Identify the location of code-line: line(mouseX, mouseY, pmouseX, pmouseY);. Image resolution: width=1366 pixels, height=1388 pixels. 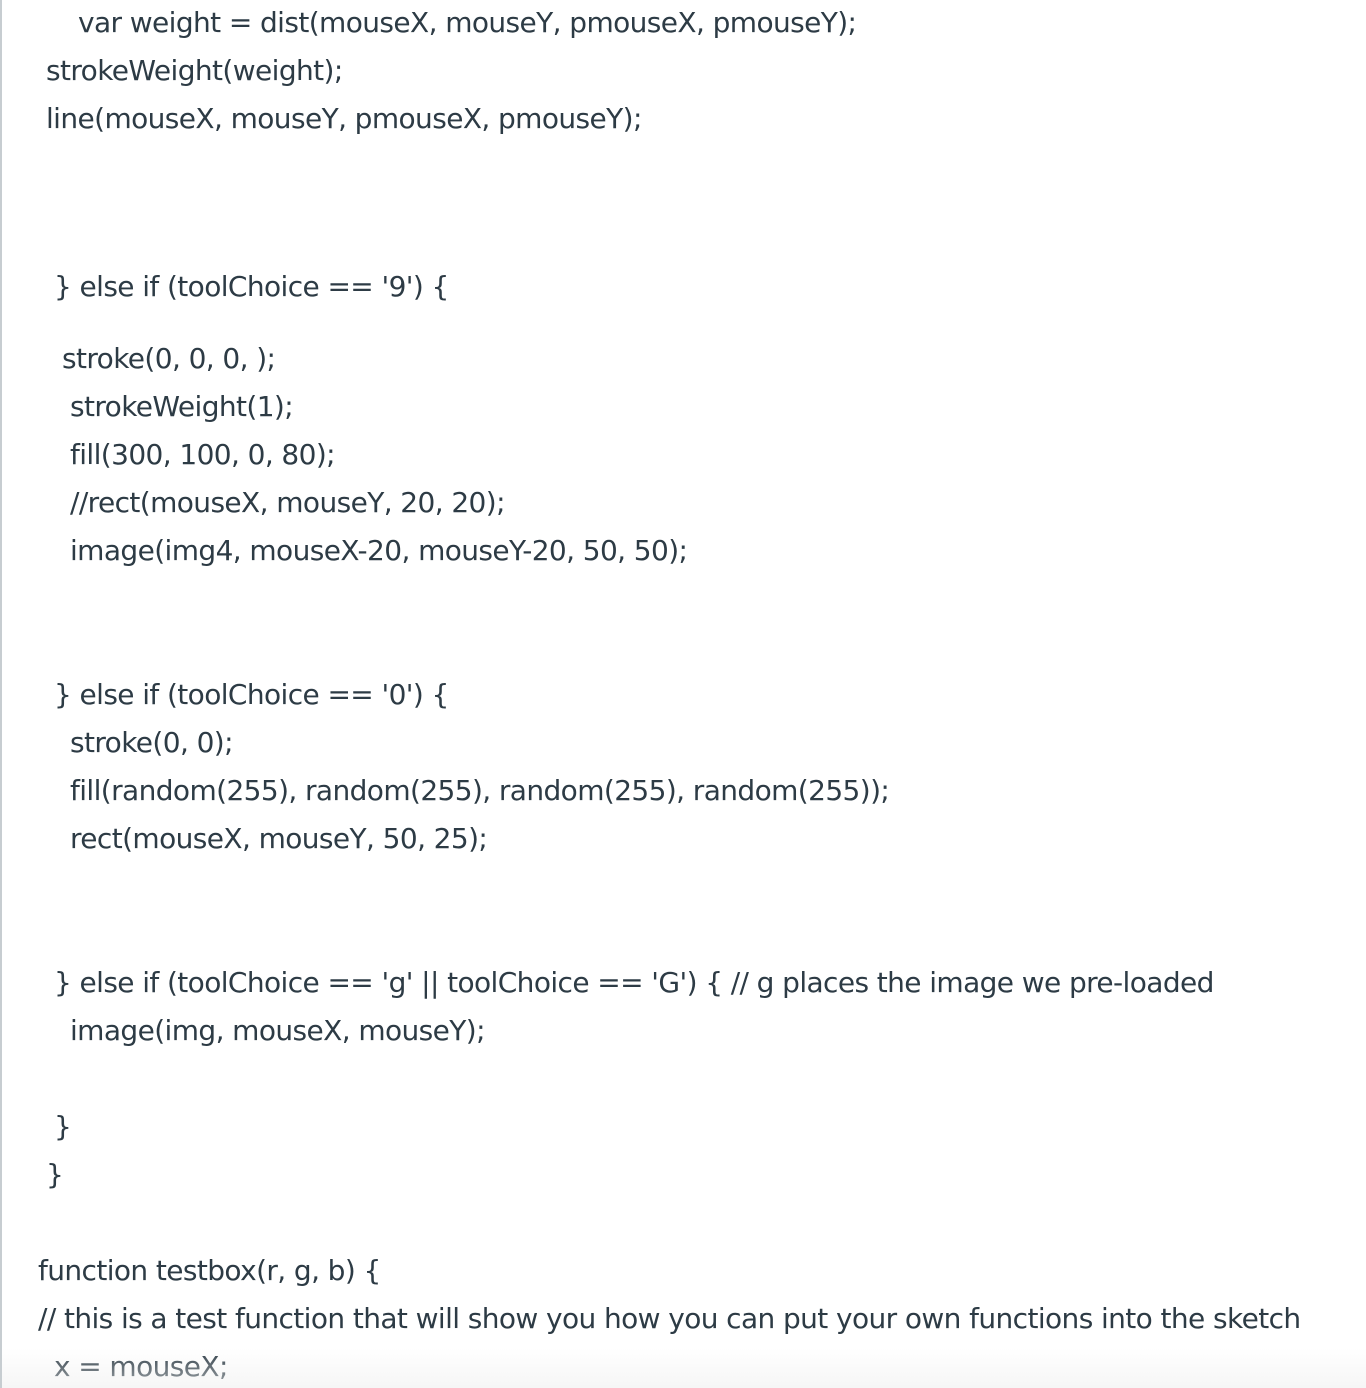
(344, 118).